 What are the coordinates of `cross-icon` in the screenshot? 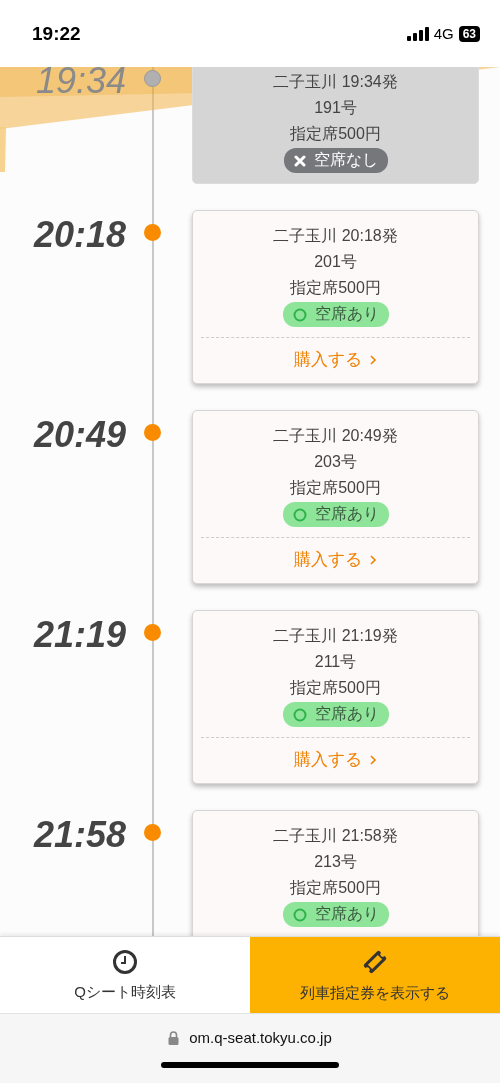 It's located at (299, 160).